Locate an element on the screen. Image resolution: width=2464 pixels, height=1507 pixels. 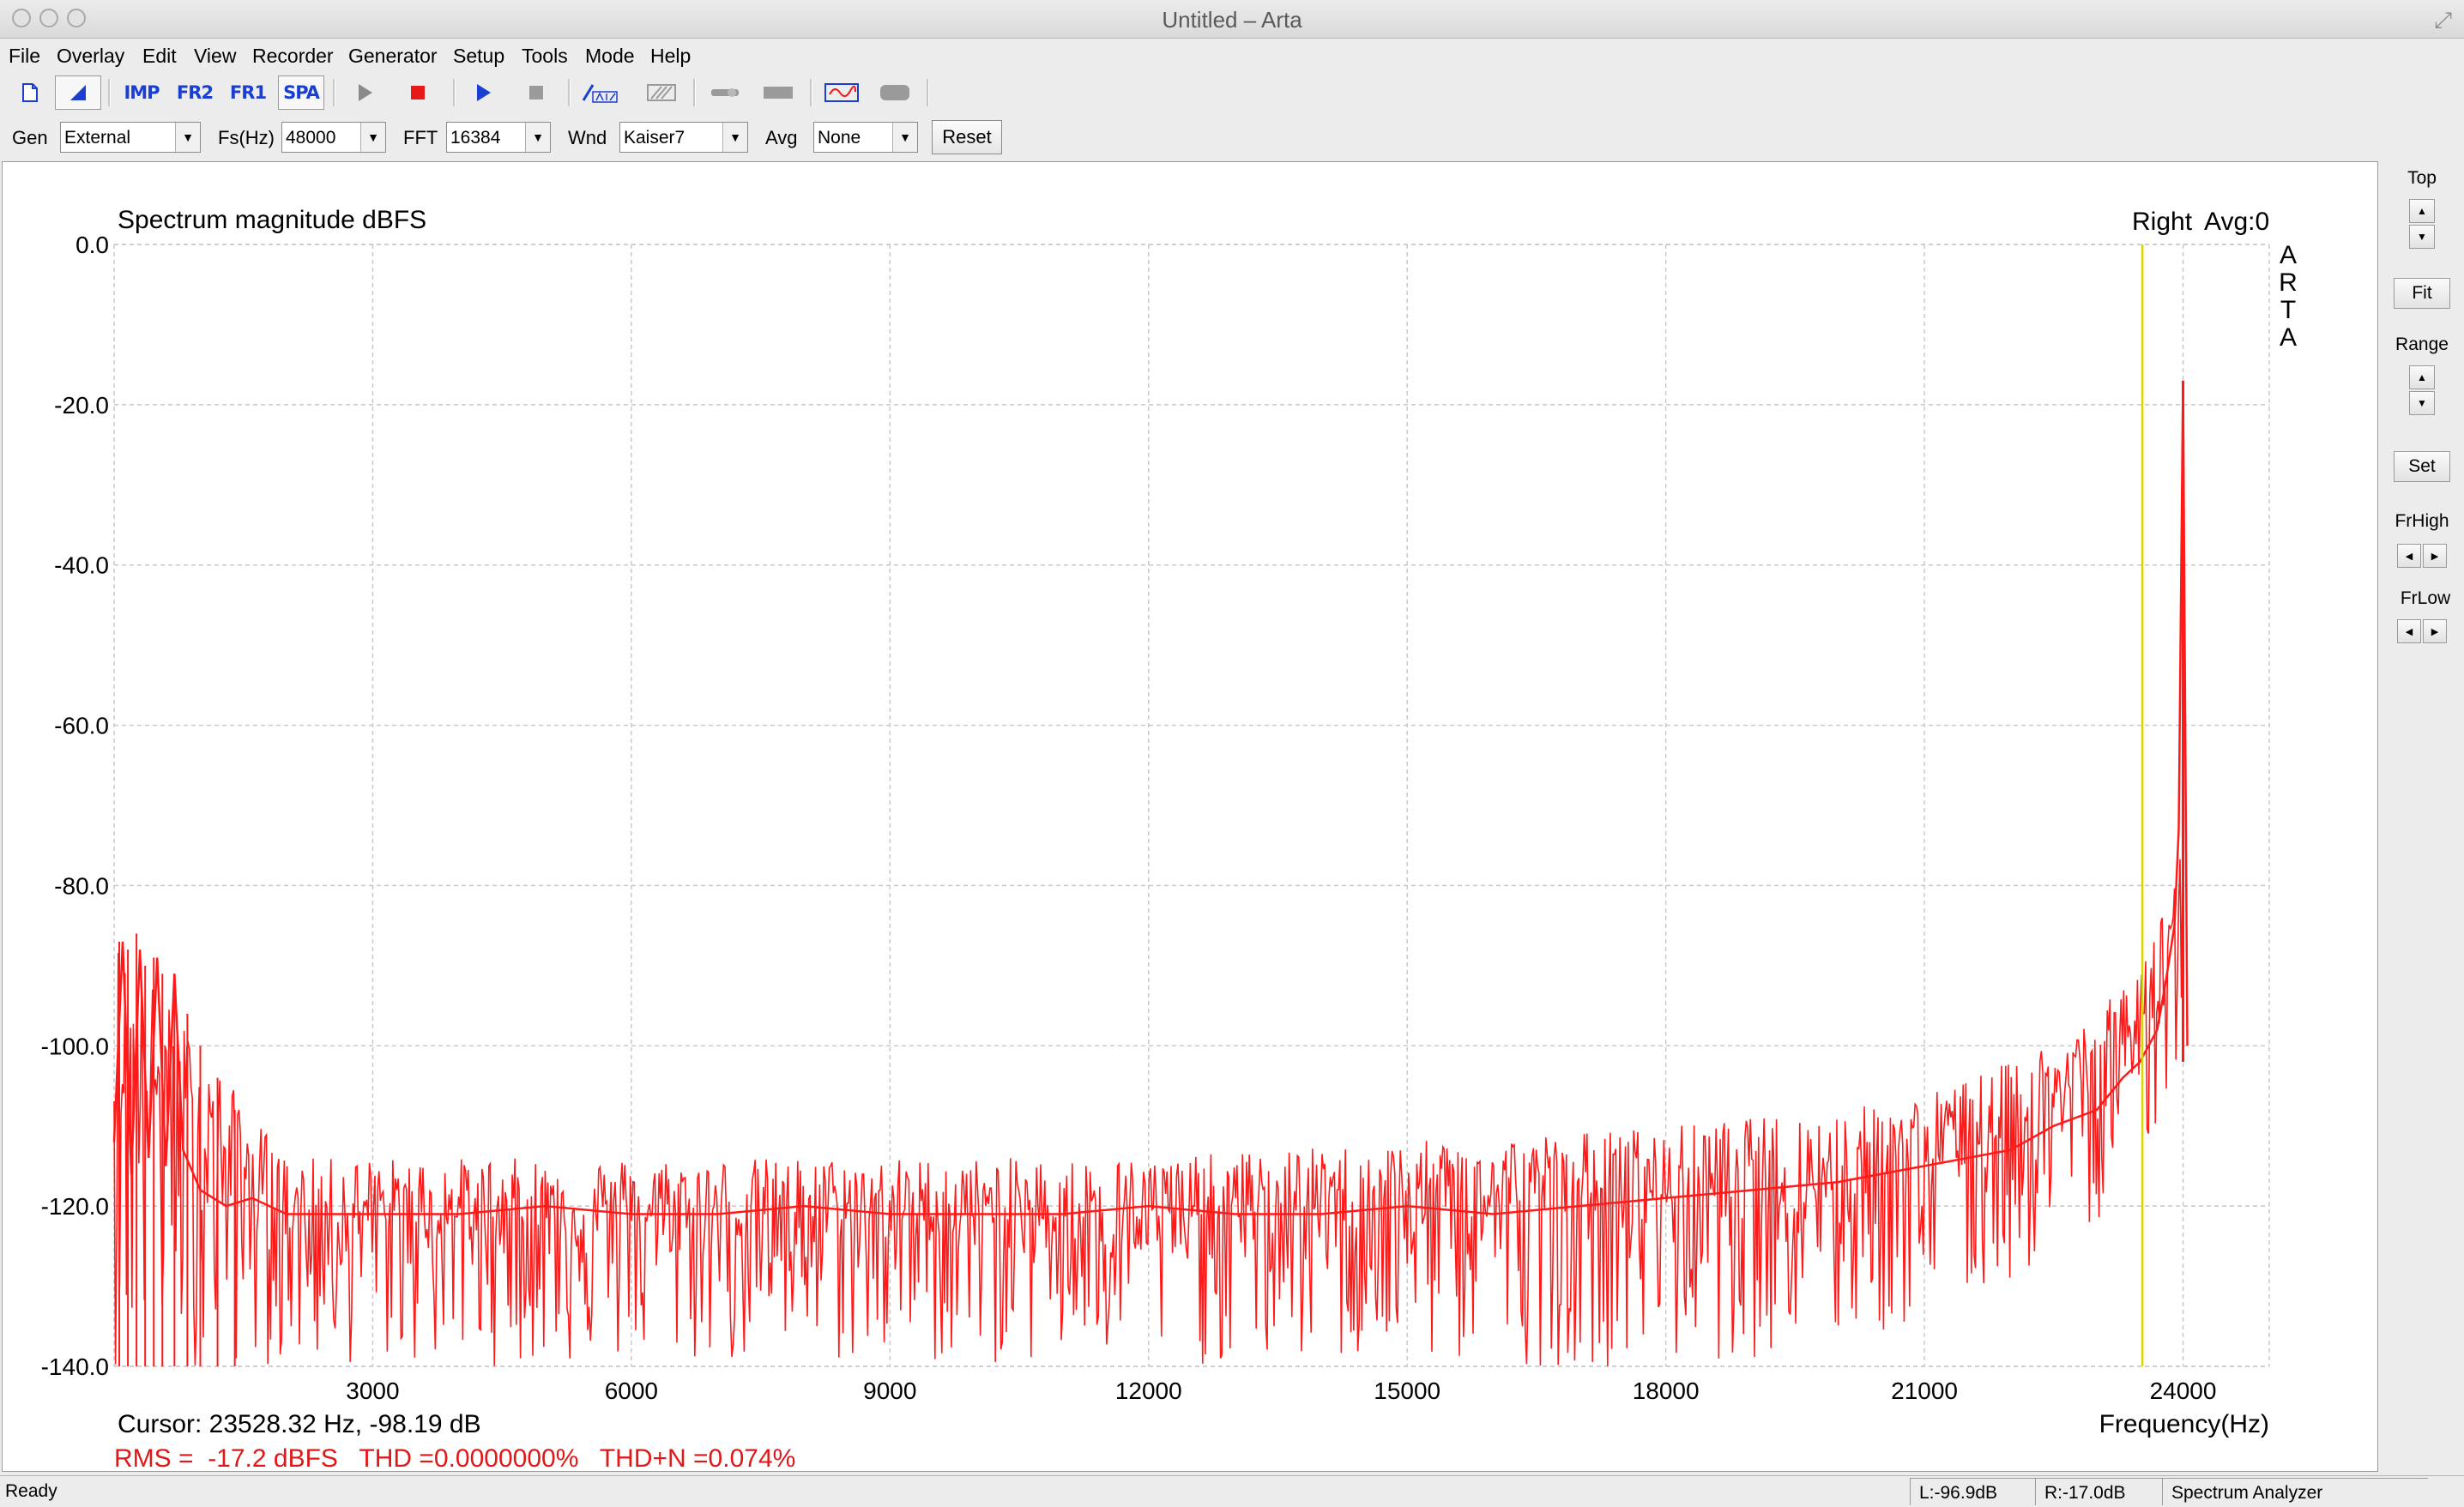
y-tick-label: -120.0 is located at coordinates (75, 1206).